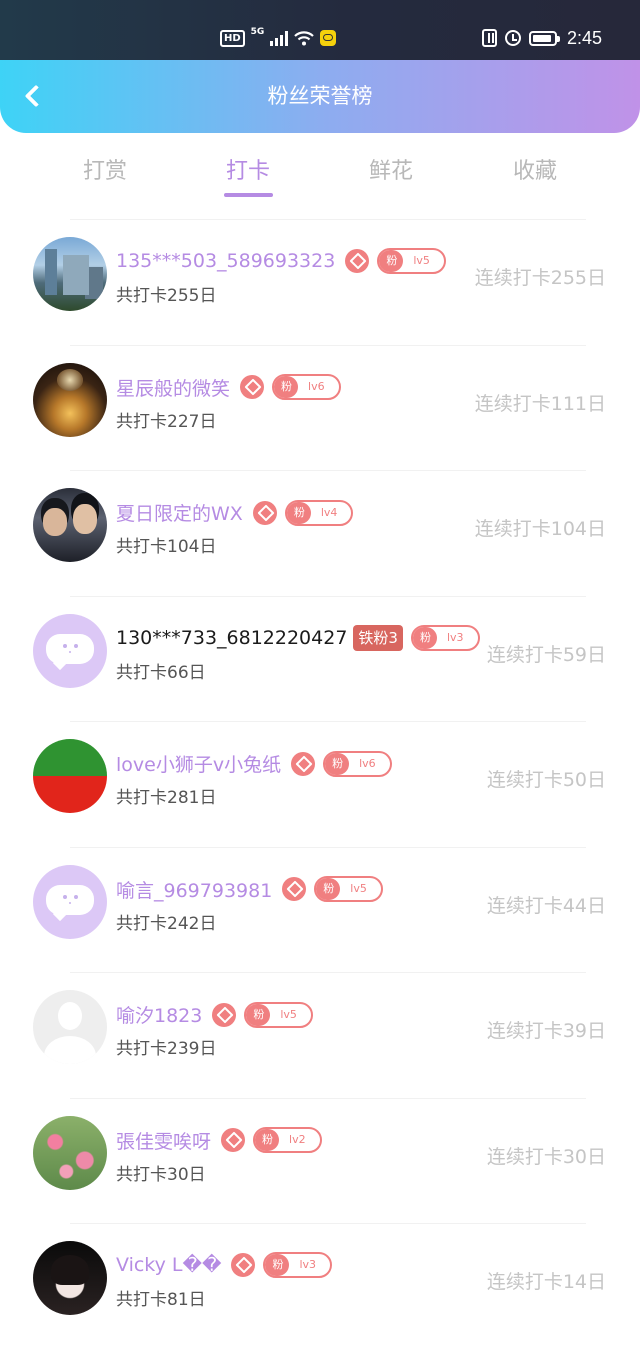 The height and width of the screenshot is (1349, 640). What do you see at coordinates (546, 1031) in the screenshot?
I see `streak-checkins: 连续打卡39日` at bounding box center [546, 1031].